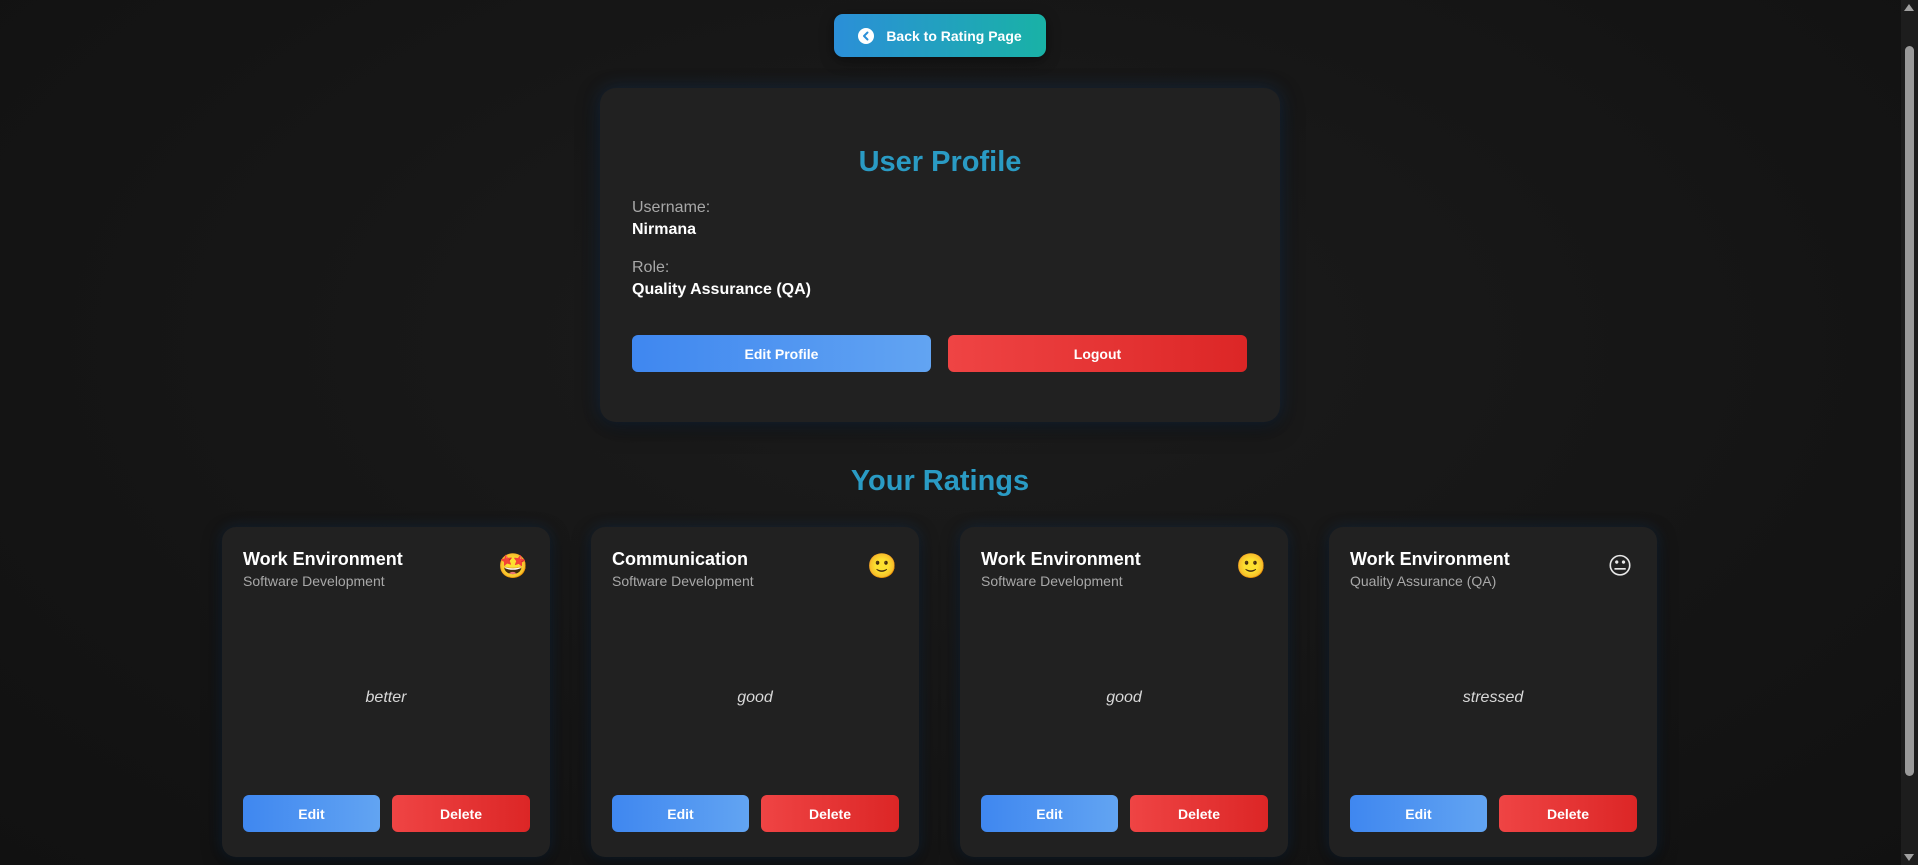  Describe the element at coordinates (781, 353) in the screenshot. I see `edit-profile-button: Edit Profile` at that location.